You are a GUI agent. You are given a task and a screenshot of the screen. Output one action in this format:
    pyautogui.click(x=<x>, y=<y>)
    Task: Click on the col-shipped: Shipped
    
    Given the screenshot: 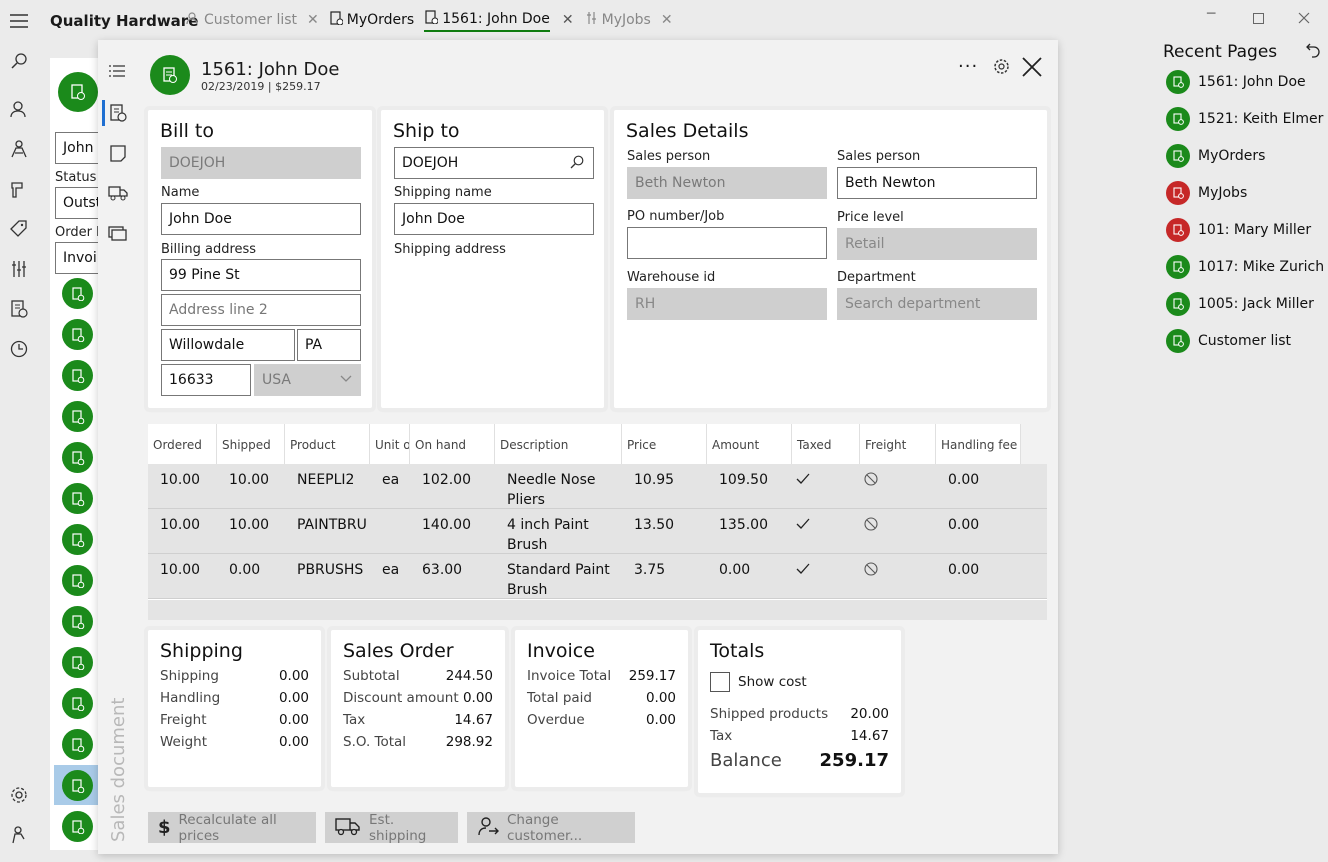 What is the action you would take?
    pyautogui.click(x=246, y=445)
    